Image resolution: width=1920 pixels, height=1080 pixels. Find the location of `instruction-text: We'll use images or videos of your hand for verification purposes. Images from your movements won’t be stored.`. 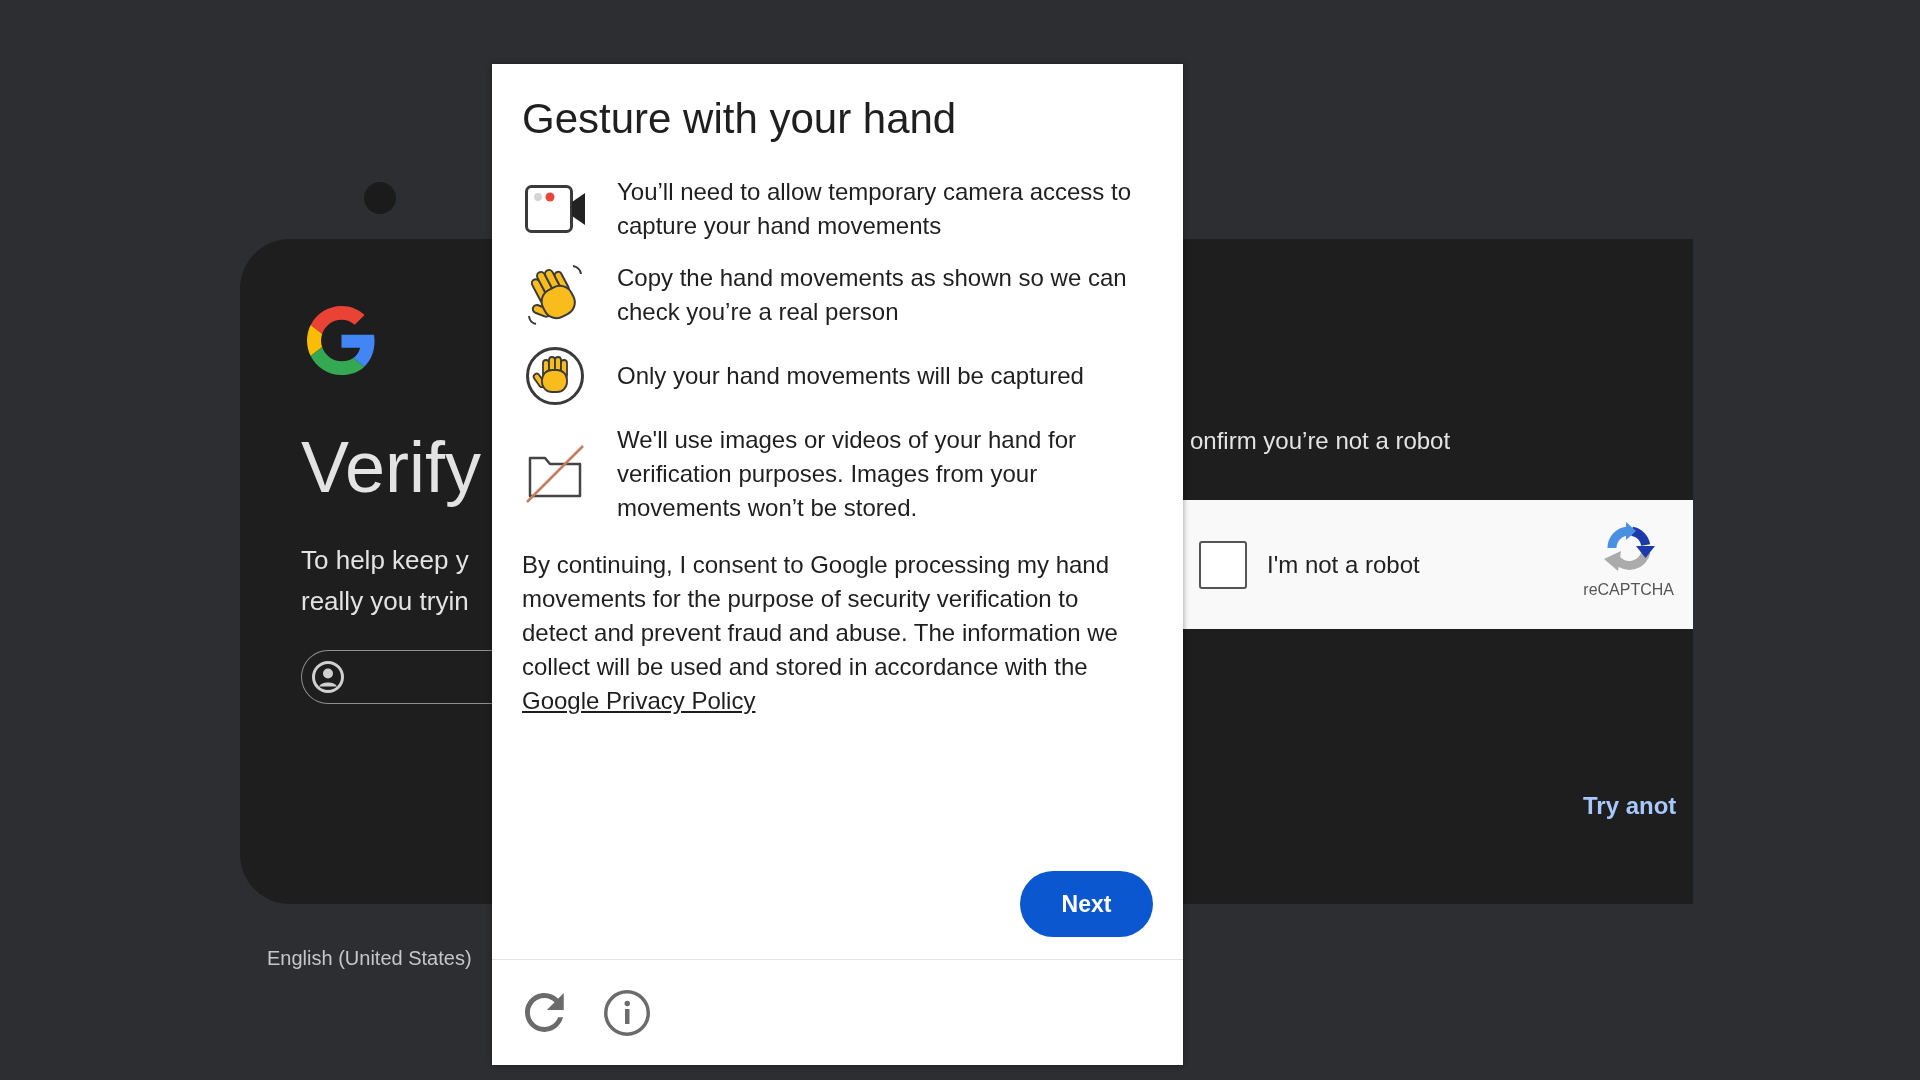

instruction-text: We'll use images or videos of your hand for verification purposes. Images from your movements won’t be stored. is located at coordinates (847, 474).